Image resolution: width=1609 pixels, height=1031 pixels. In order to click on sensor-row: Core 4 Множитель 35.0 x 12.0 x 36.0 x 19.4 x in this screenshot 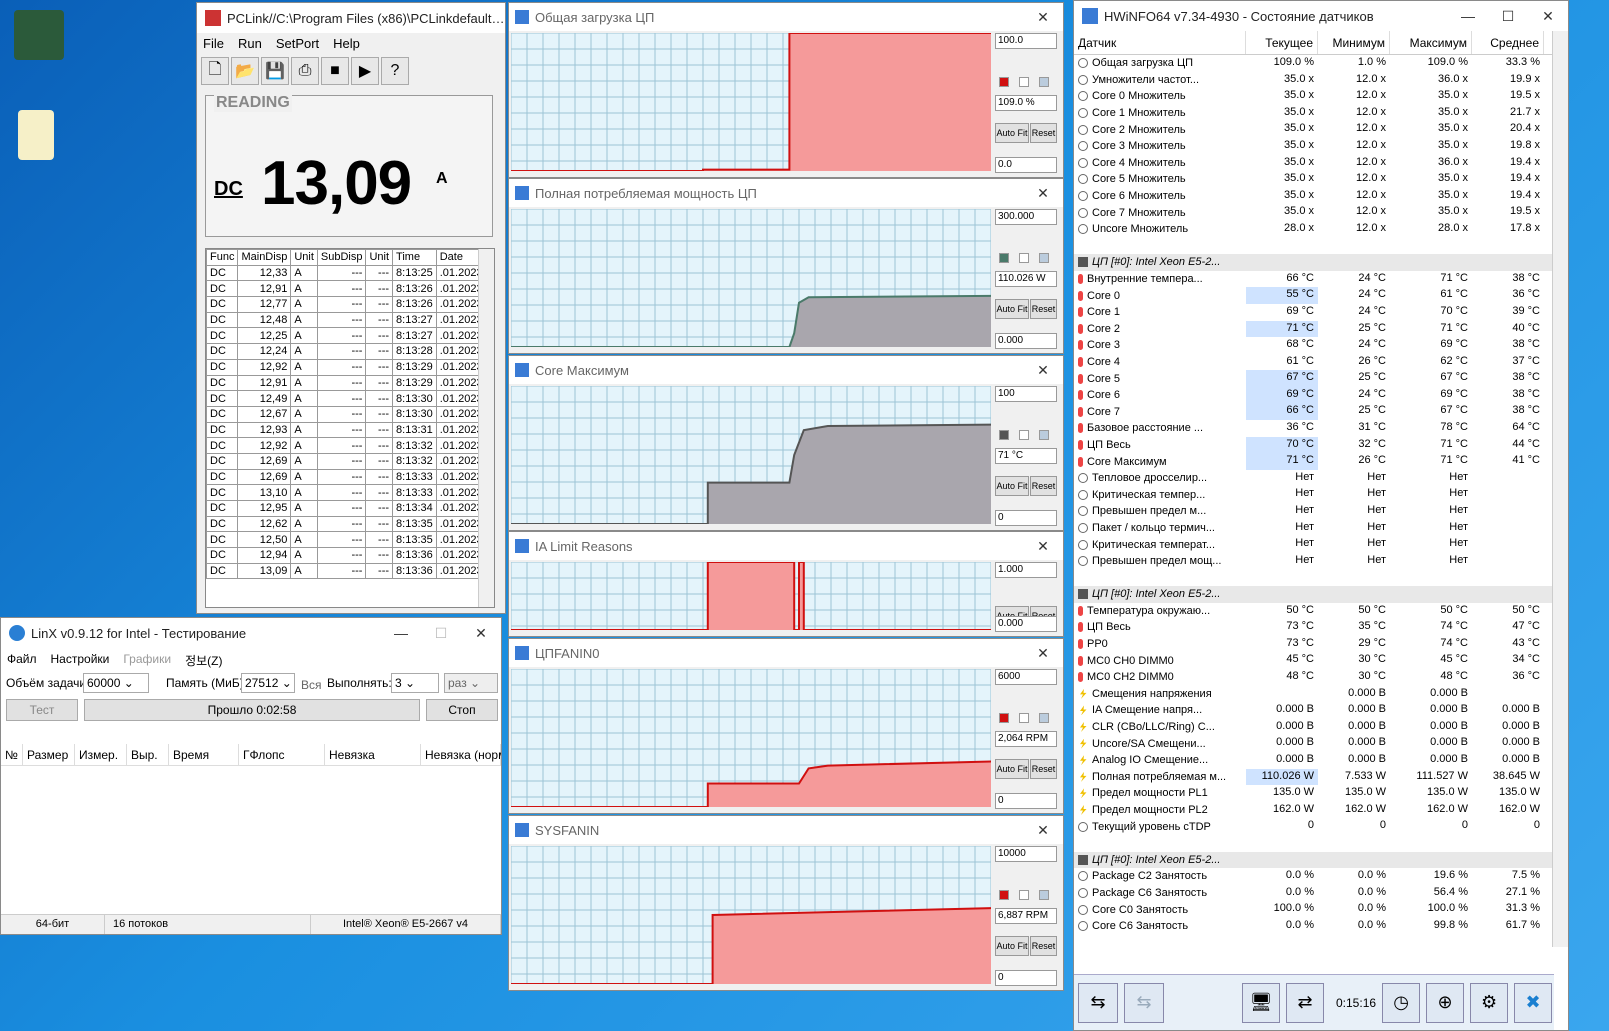, I will do `click(1314, 163)`.